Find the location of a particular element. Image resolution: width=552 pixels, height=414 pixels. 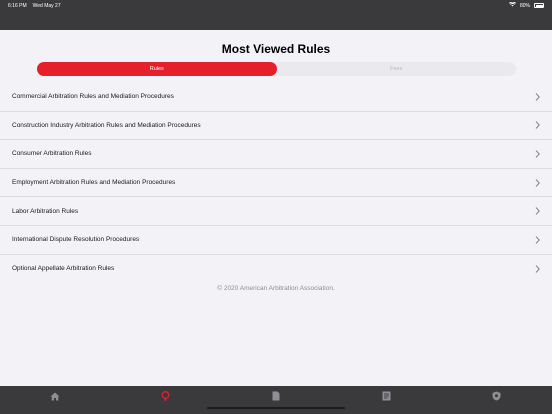

page-title: Most Viewed Rules is located at coordinates (276, 49).